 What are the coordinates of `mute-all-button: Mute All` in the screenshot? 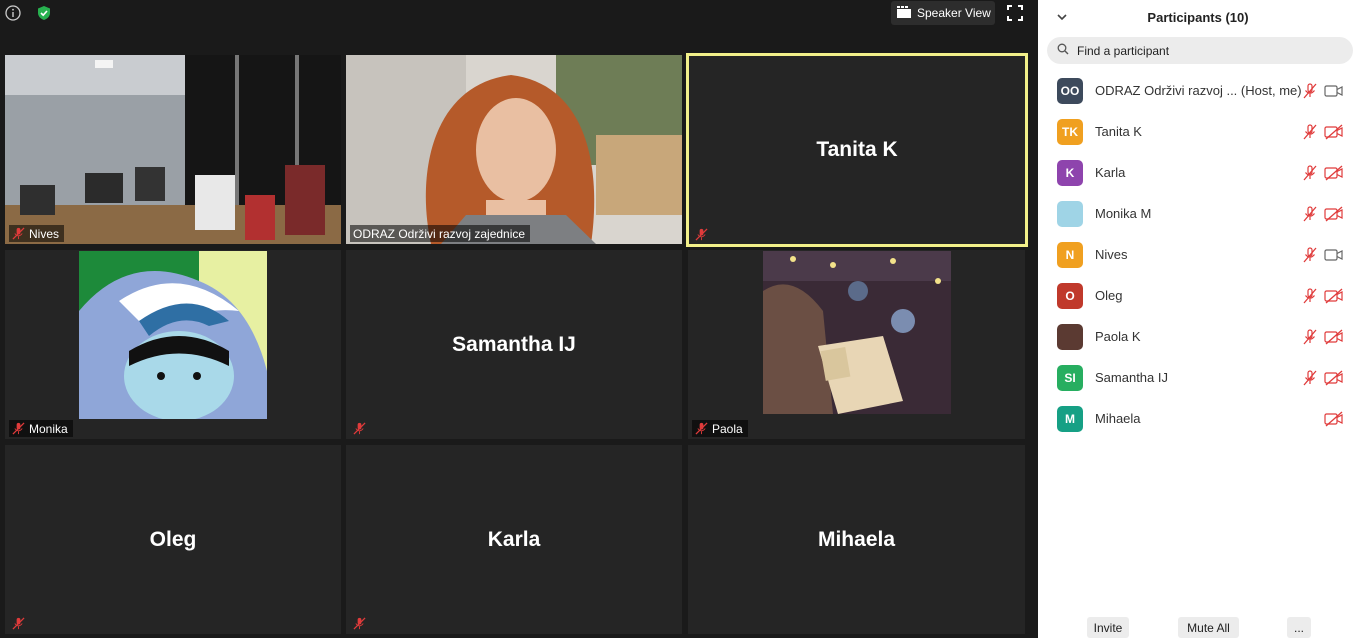 It's located at (1208, 627).